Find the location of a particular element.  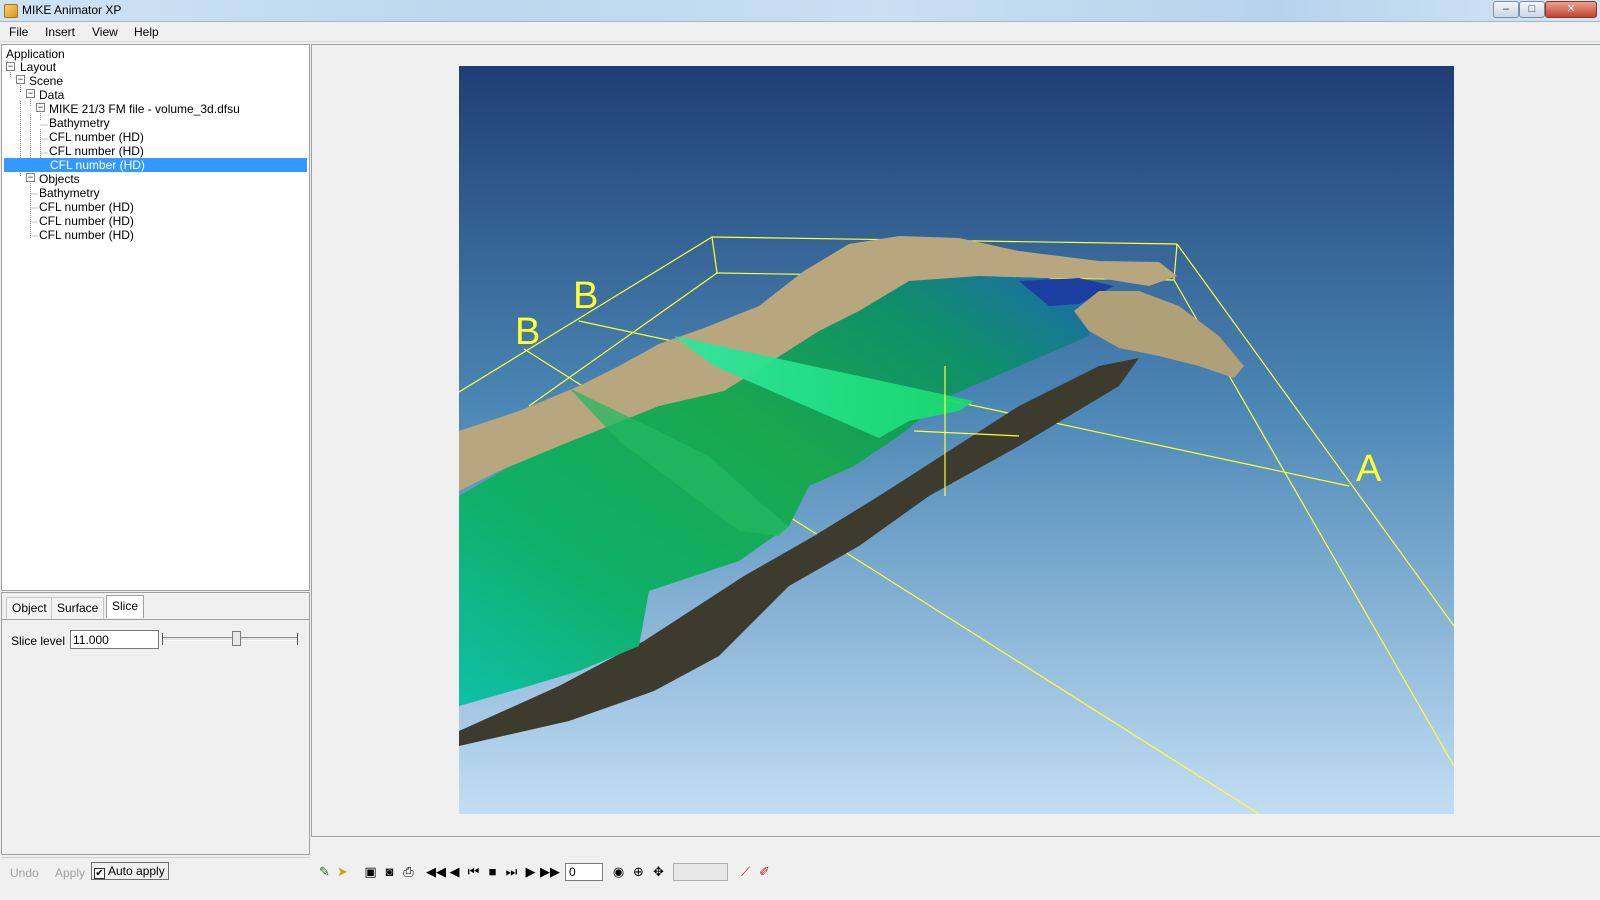

menu-insert: Insert is located at coordinates (60, 32).